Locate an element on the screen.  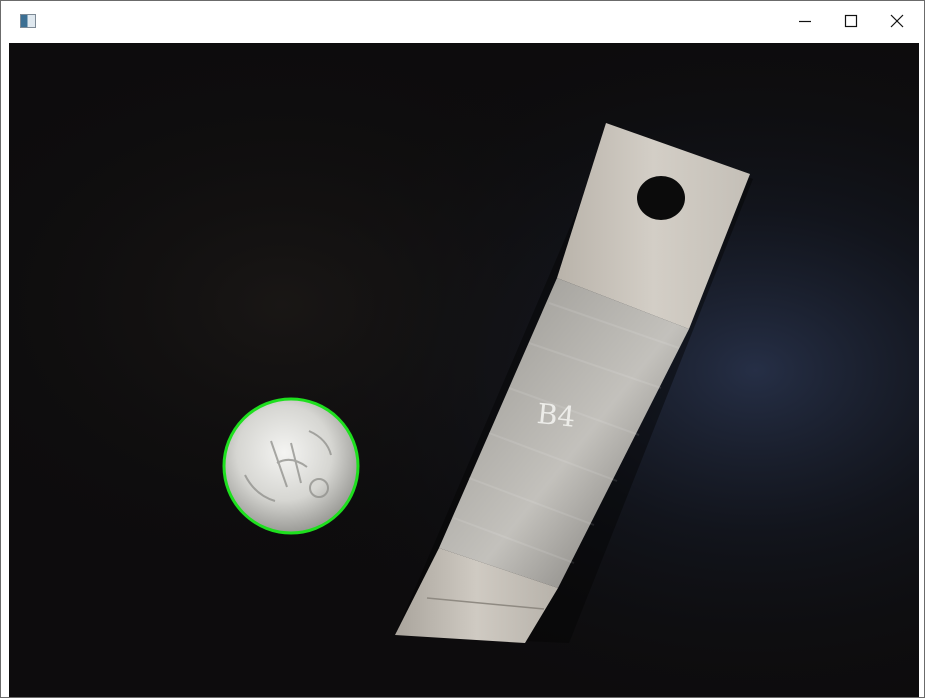
close-button is located at coordinates (897, 21).